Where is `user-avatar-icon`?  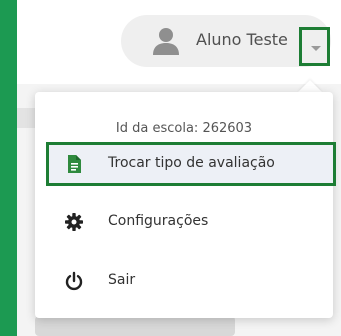
user-avatar-icon is located at coordinates (166, 41).